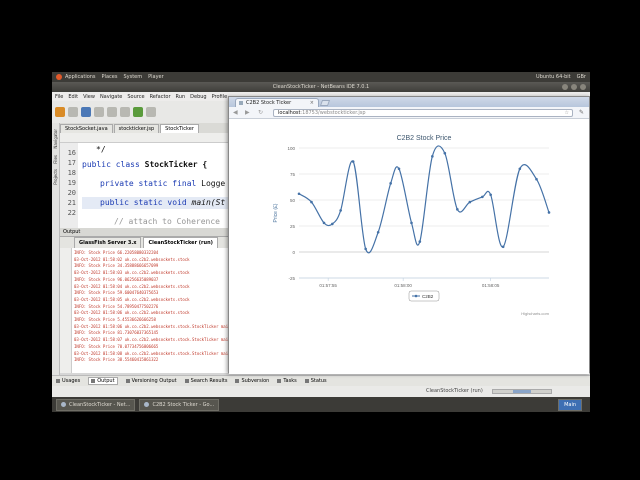 The image size is (640, 480). What do you see at coordinates (535, 313) in the screenshot?
I see `chart-credit: Highcharts.com` at bounding box center [535, 313].